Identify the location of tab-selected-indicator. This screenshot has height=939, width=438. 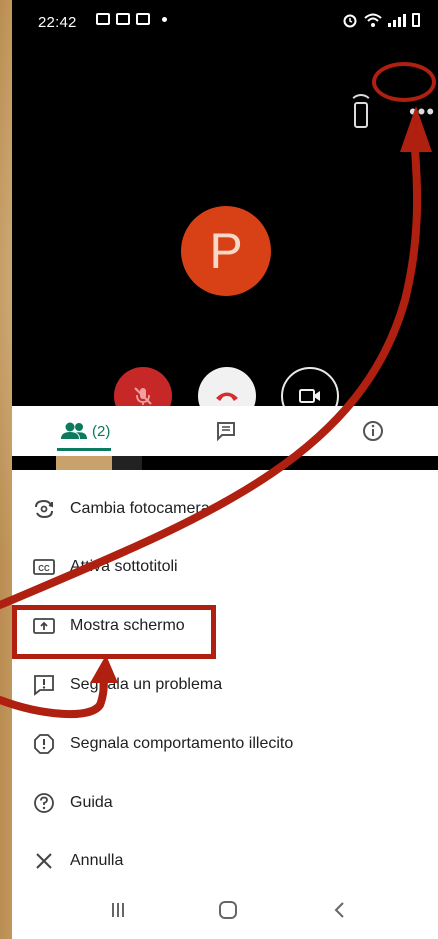
(84, 449).